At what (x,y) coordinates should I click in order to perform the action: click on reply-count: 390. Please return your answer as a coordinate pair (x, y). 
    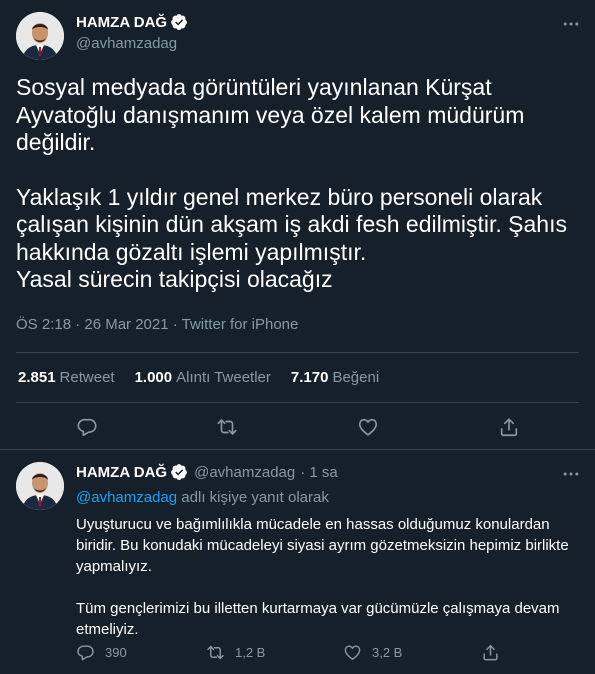
    Looking at the image, I should click on (116, 652).